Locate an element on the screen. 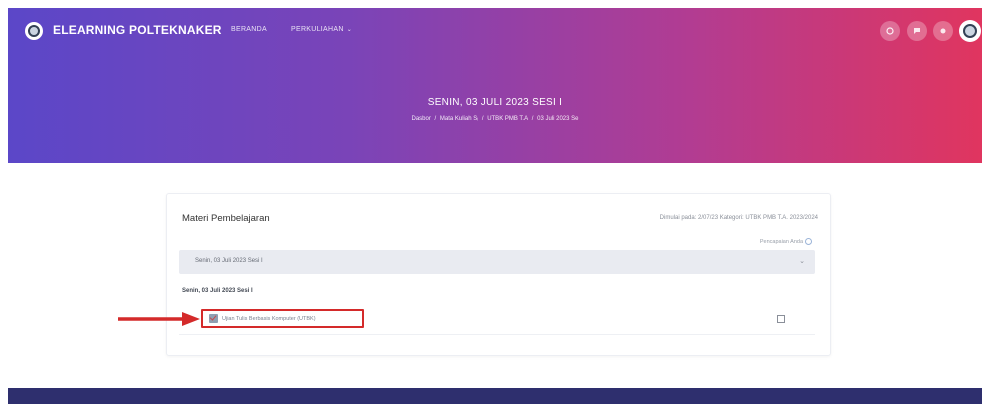  notification-icon is located at coordinates (943, 31).